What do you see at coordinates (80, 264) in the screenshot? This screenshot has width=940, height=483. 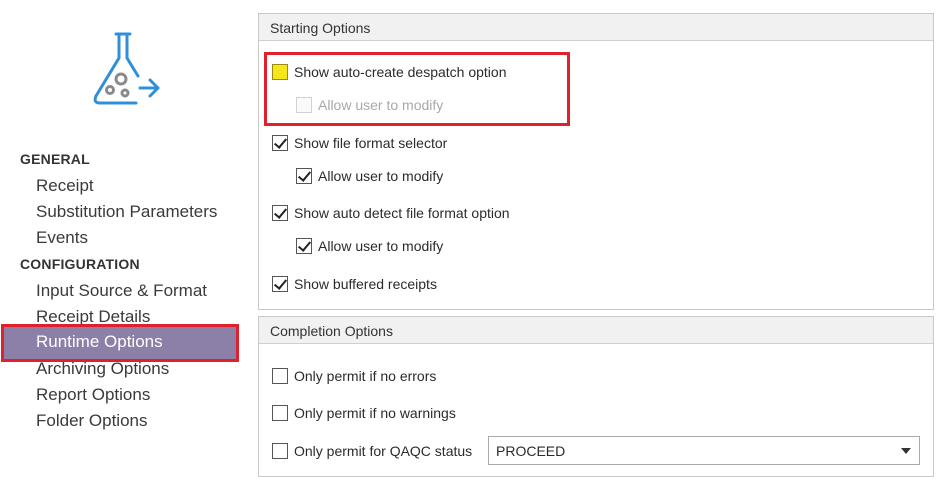 I see `configuration-heading: CONFIGURATION` at bounding box center [80, 264].